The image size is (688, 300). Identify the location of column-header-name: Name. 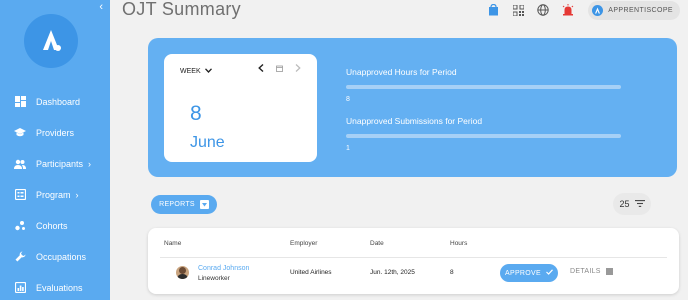
(173, 243).